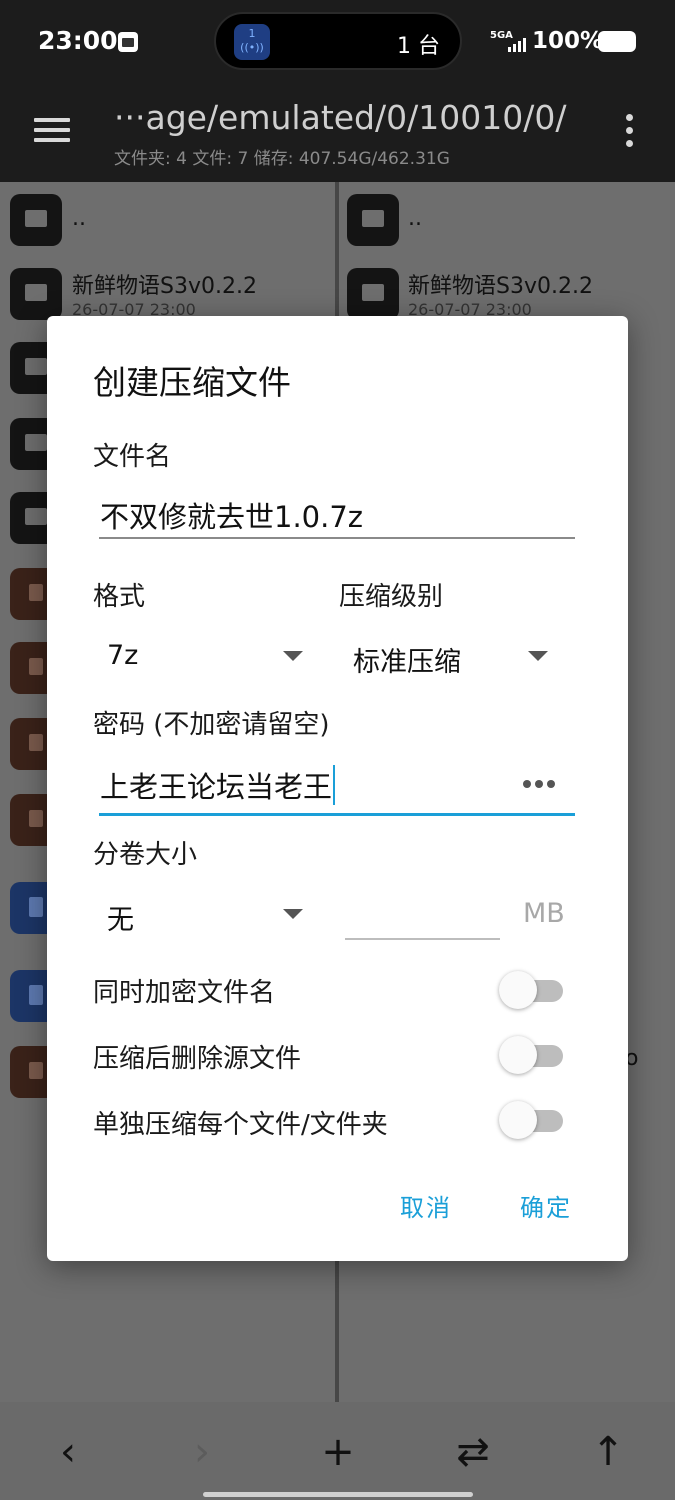 The height and width of the screenshot is (1500, 675). I want to click on forward-arrow-icon: ›, so click(202, 1452).